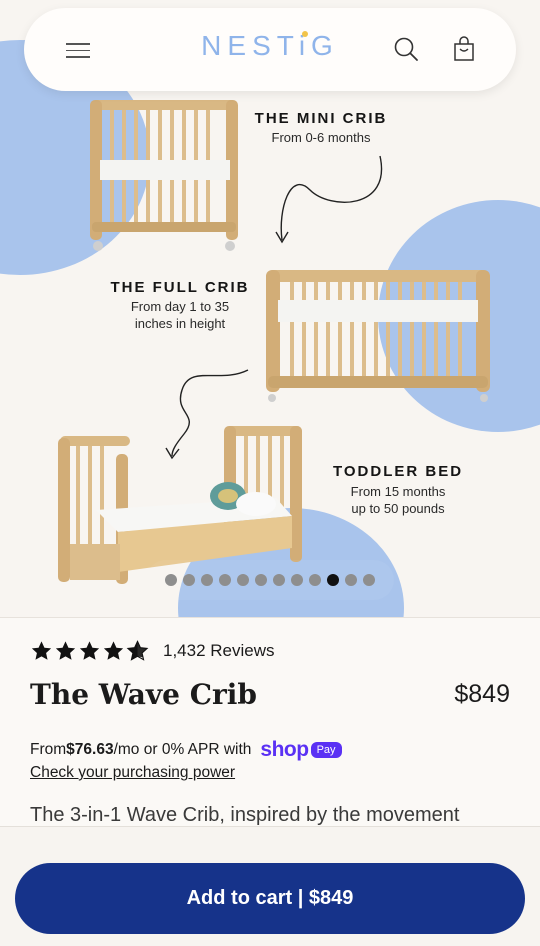  I want to click on product-title: The Wave Crib, so click(143, 694).